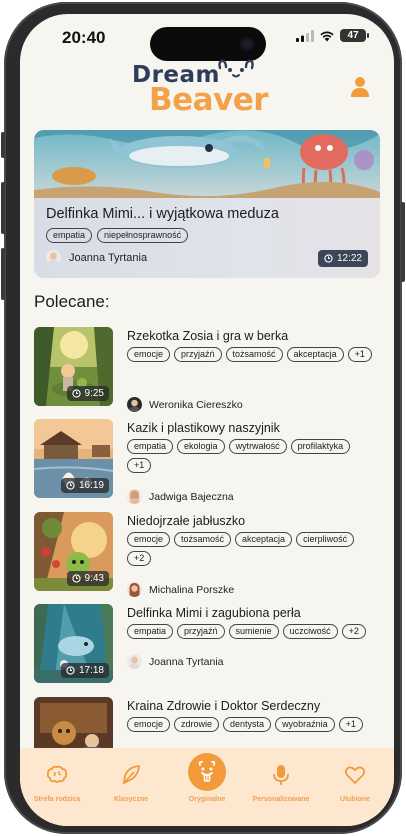  I want to click on tag: zdrowie, so click(197, 724).